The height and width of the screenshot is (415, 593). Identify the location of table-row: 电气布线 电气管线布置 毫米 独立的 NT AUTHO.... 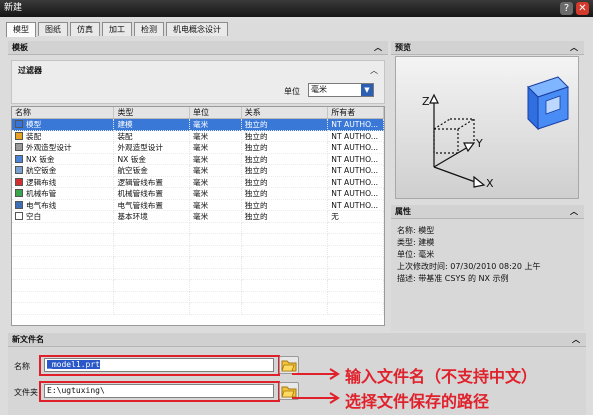
(198, 205).